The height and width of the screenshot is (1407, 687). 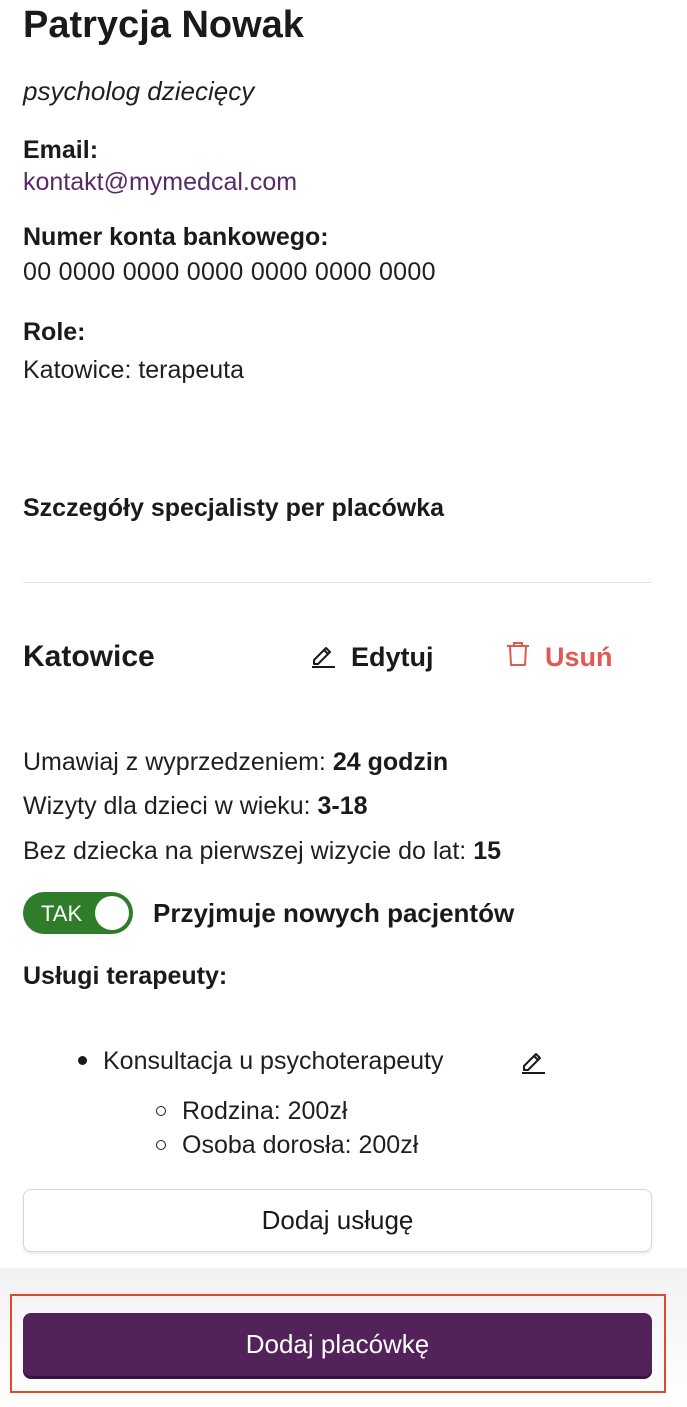 I want to click on add-clinic-button: Dodaj placówkę, so click(x=337, y=1344).